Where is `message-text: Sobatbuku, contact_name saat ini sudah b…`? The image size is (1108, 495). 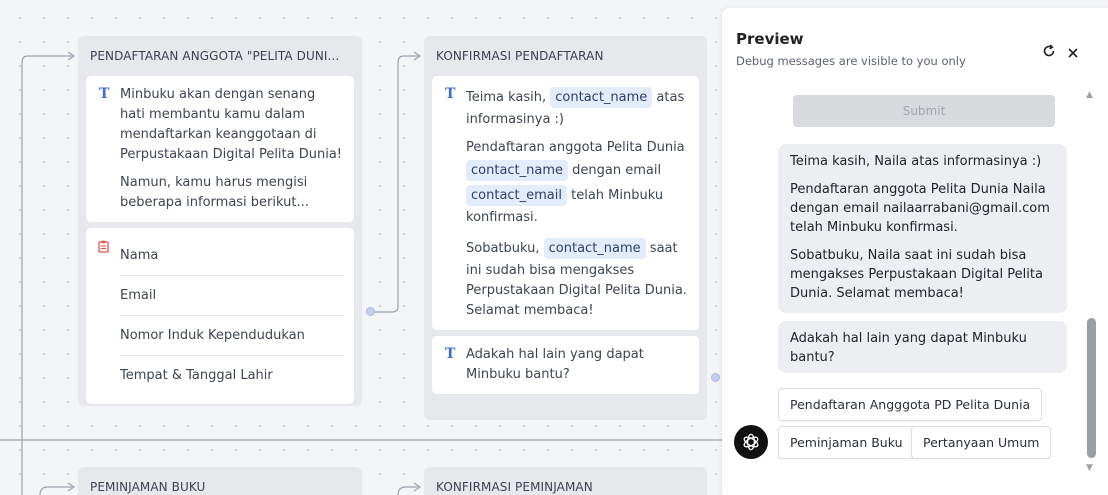
message-text: Sobatbuku, contact_name saat ini sudah b… is located at coordinates (577, 278).